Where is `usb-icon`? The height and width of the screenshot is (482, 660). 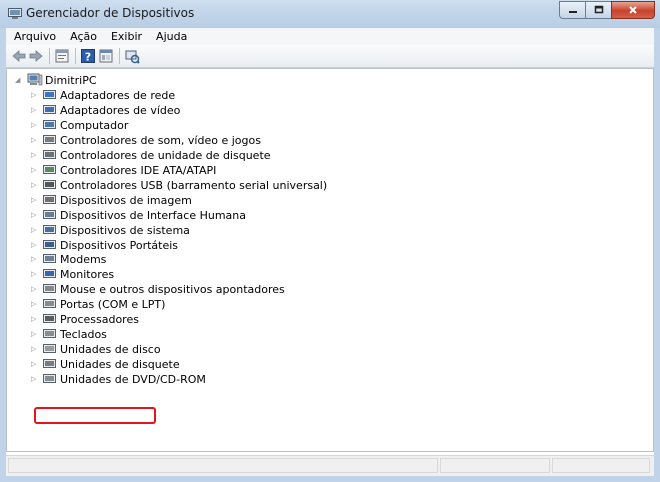
usb-icon is located at coordinates (49, 184).